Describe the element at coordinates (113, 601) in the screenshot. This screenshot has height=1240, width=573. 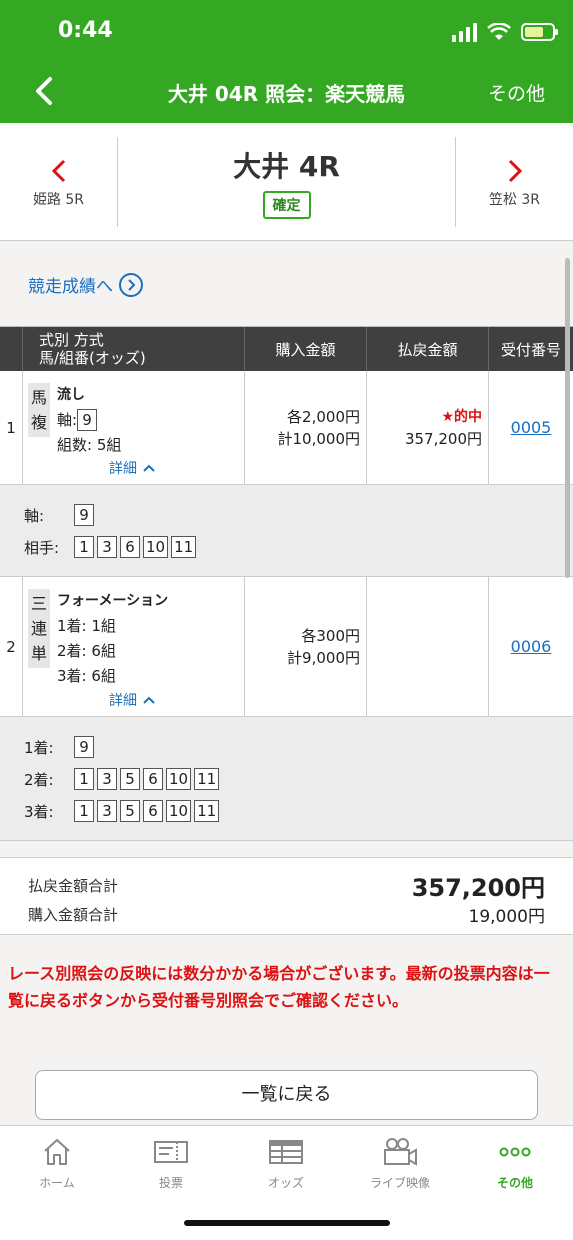
I see `bet-method: フォーメーション` at that location.